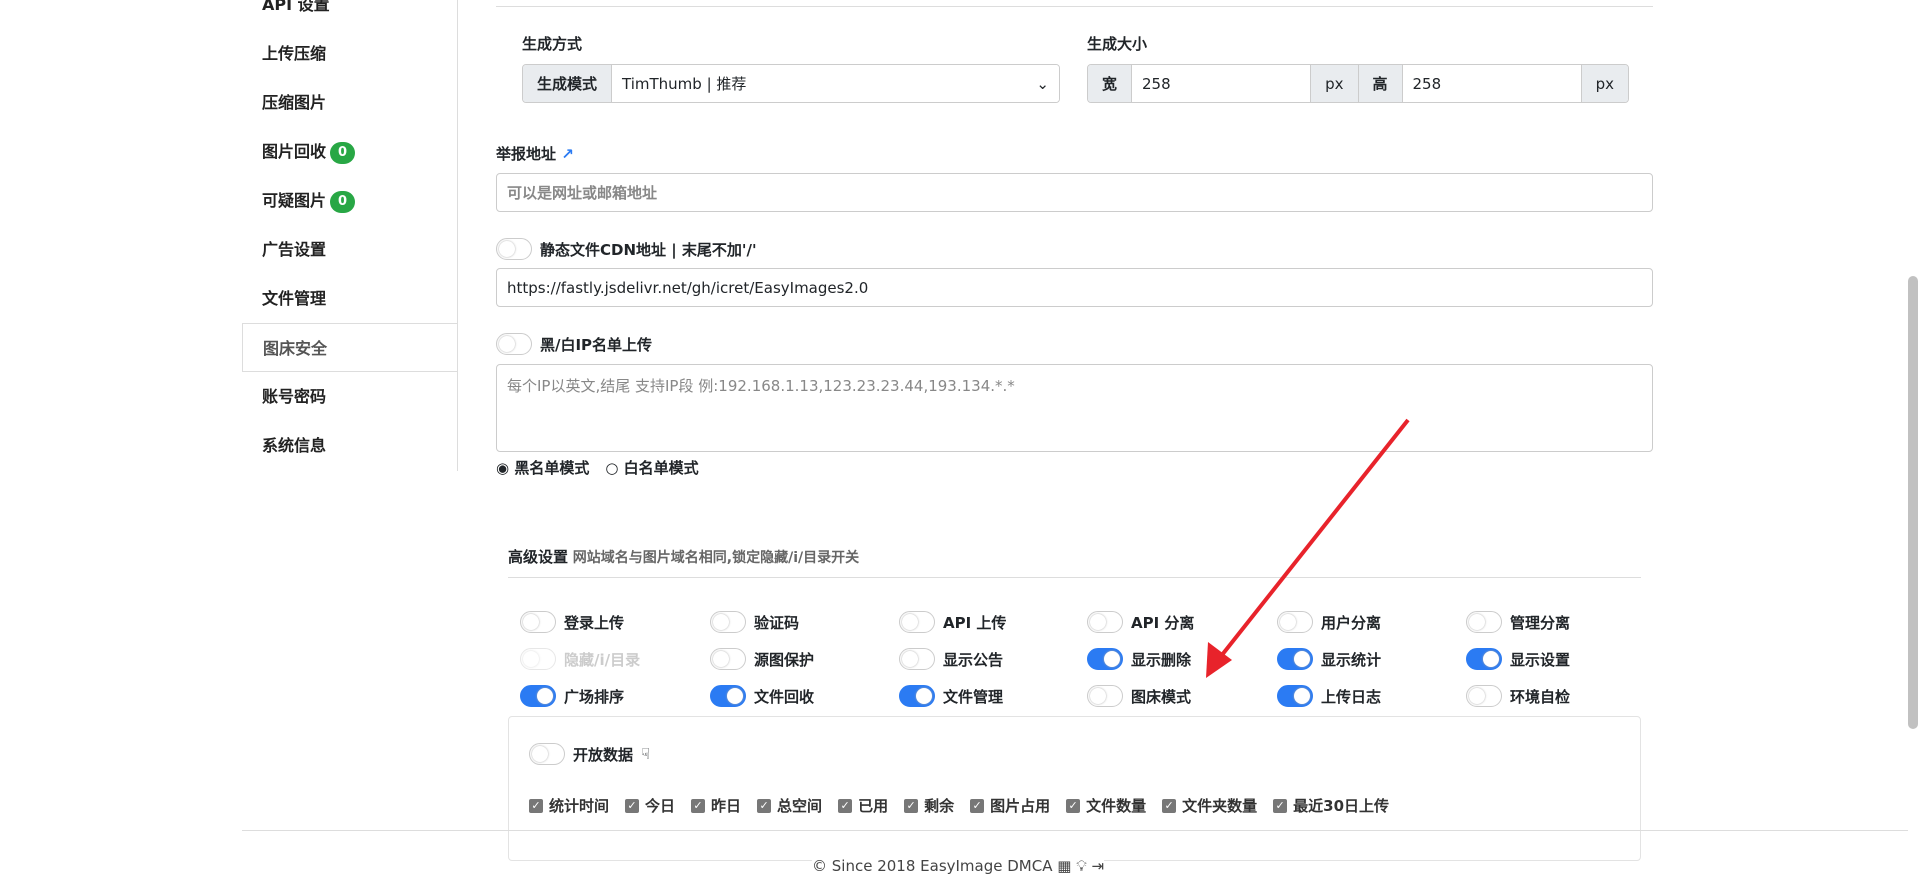 The height and width of the screenshot is (892, 1920). Describe the element at coordinates (1313, 540) in the screenshot. I see `arrow-line` at that location.